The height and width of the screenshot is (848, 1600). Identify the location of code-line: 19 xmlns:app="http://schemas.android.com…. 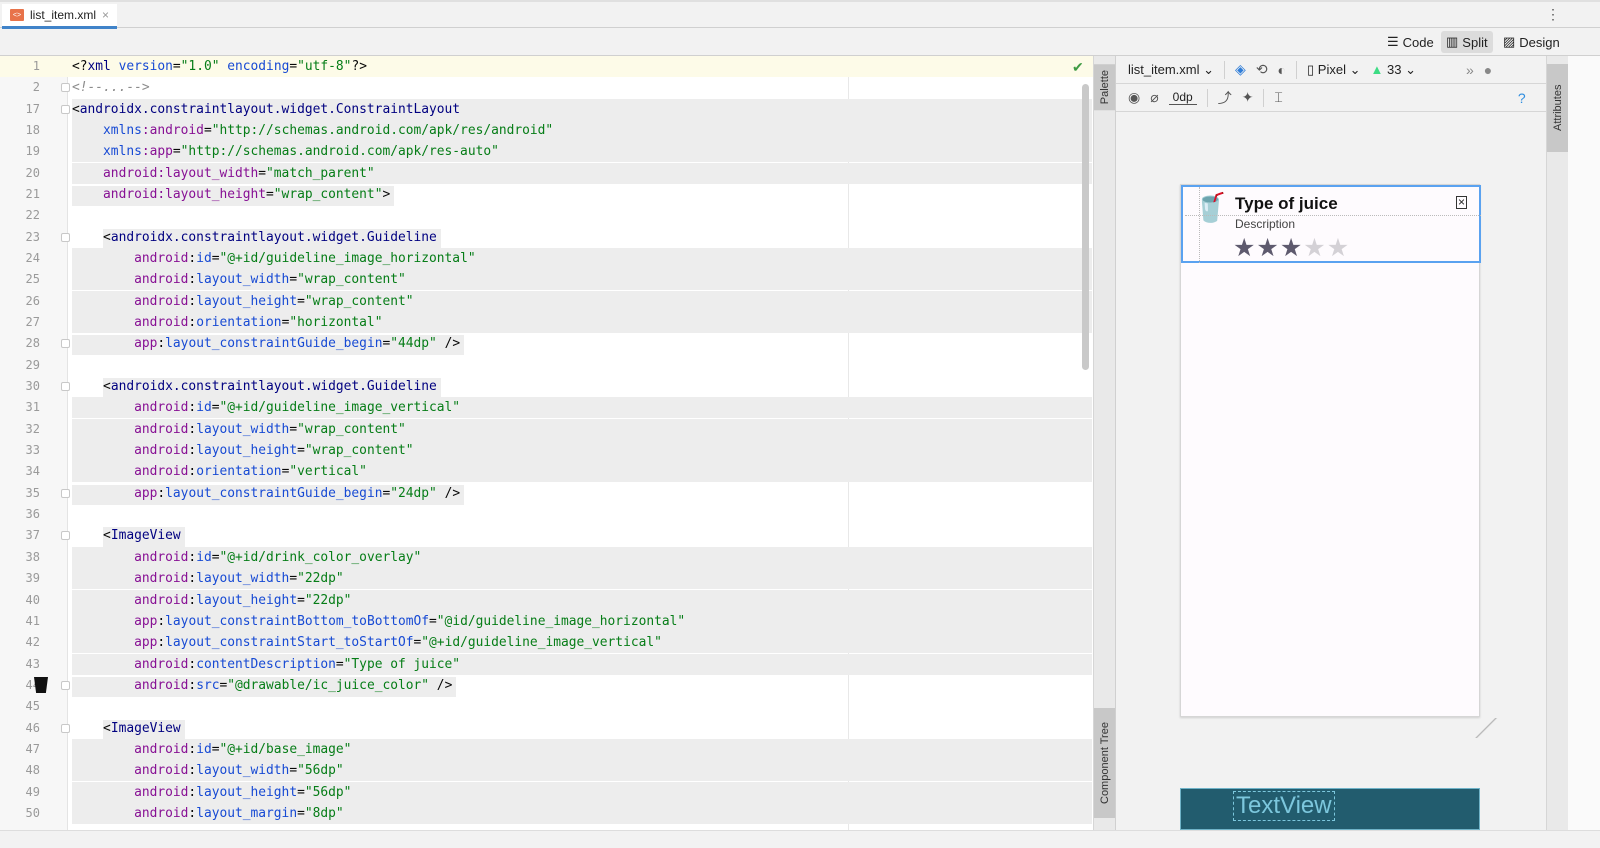
(546, 152).